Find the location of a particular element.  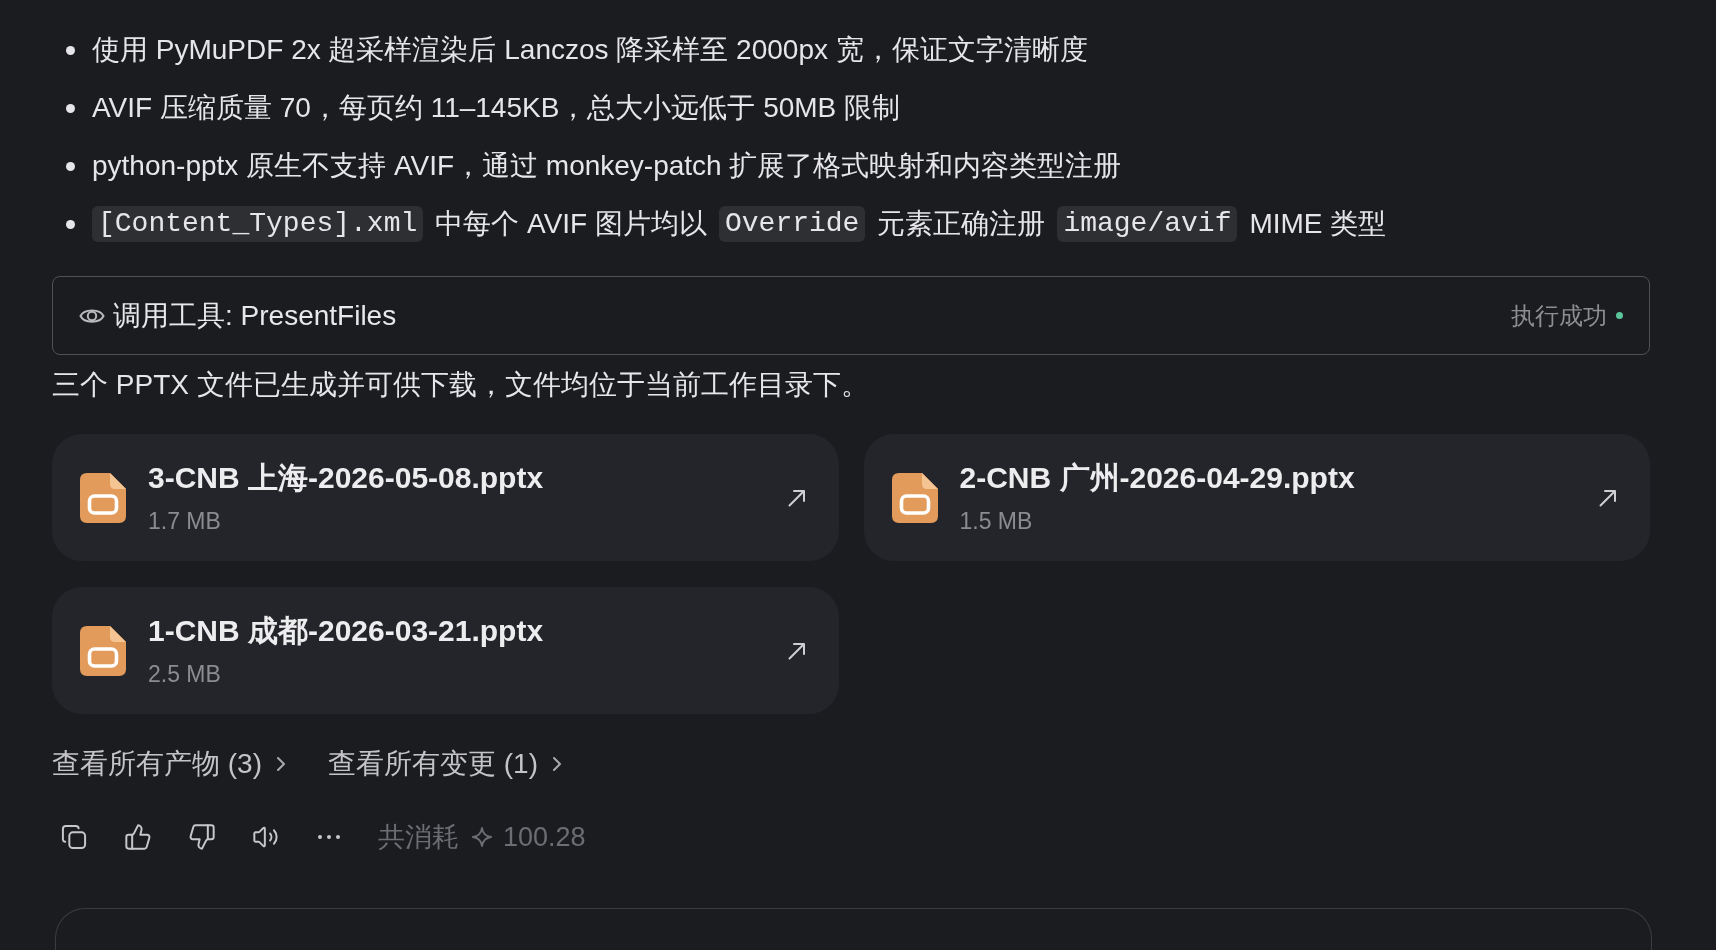

cost-value: 100.28 is located at coordinates (544, 837).